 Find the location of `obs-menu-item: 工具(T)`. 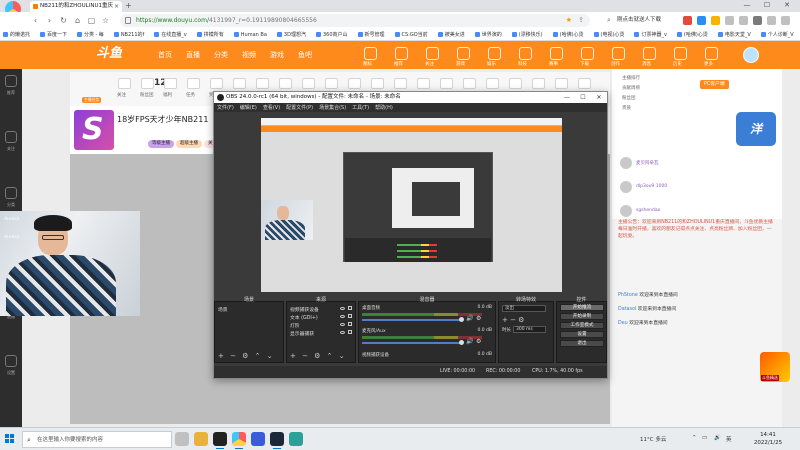

obs-menu-item: 工具(T) is located at coordinates (360, 108).